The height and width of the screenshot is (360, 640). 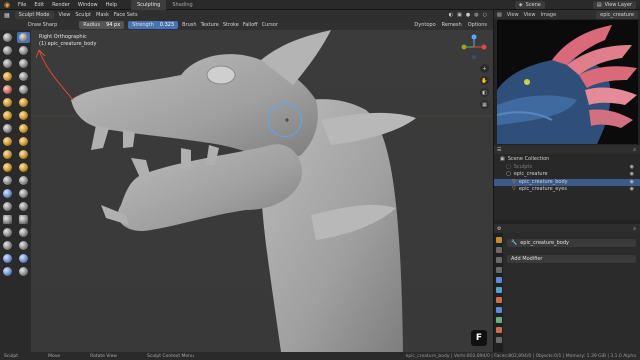 What do you see at coordinates (34, 15) in the screenshot?
I see `mode-dropdown: Sculpt Mode` at bounding box center [34, 15].